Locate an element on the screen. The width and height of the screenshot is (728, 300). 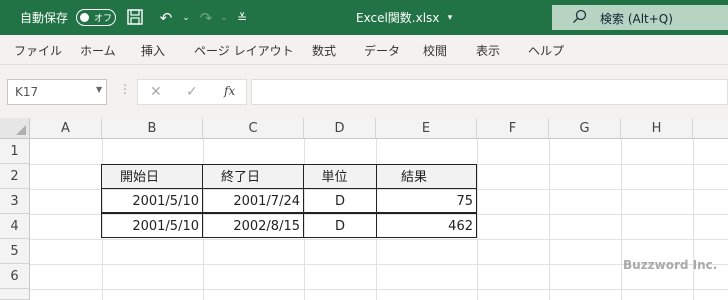
cancel-icon: ✕ is located at coordinates (156, 92).